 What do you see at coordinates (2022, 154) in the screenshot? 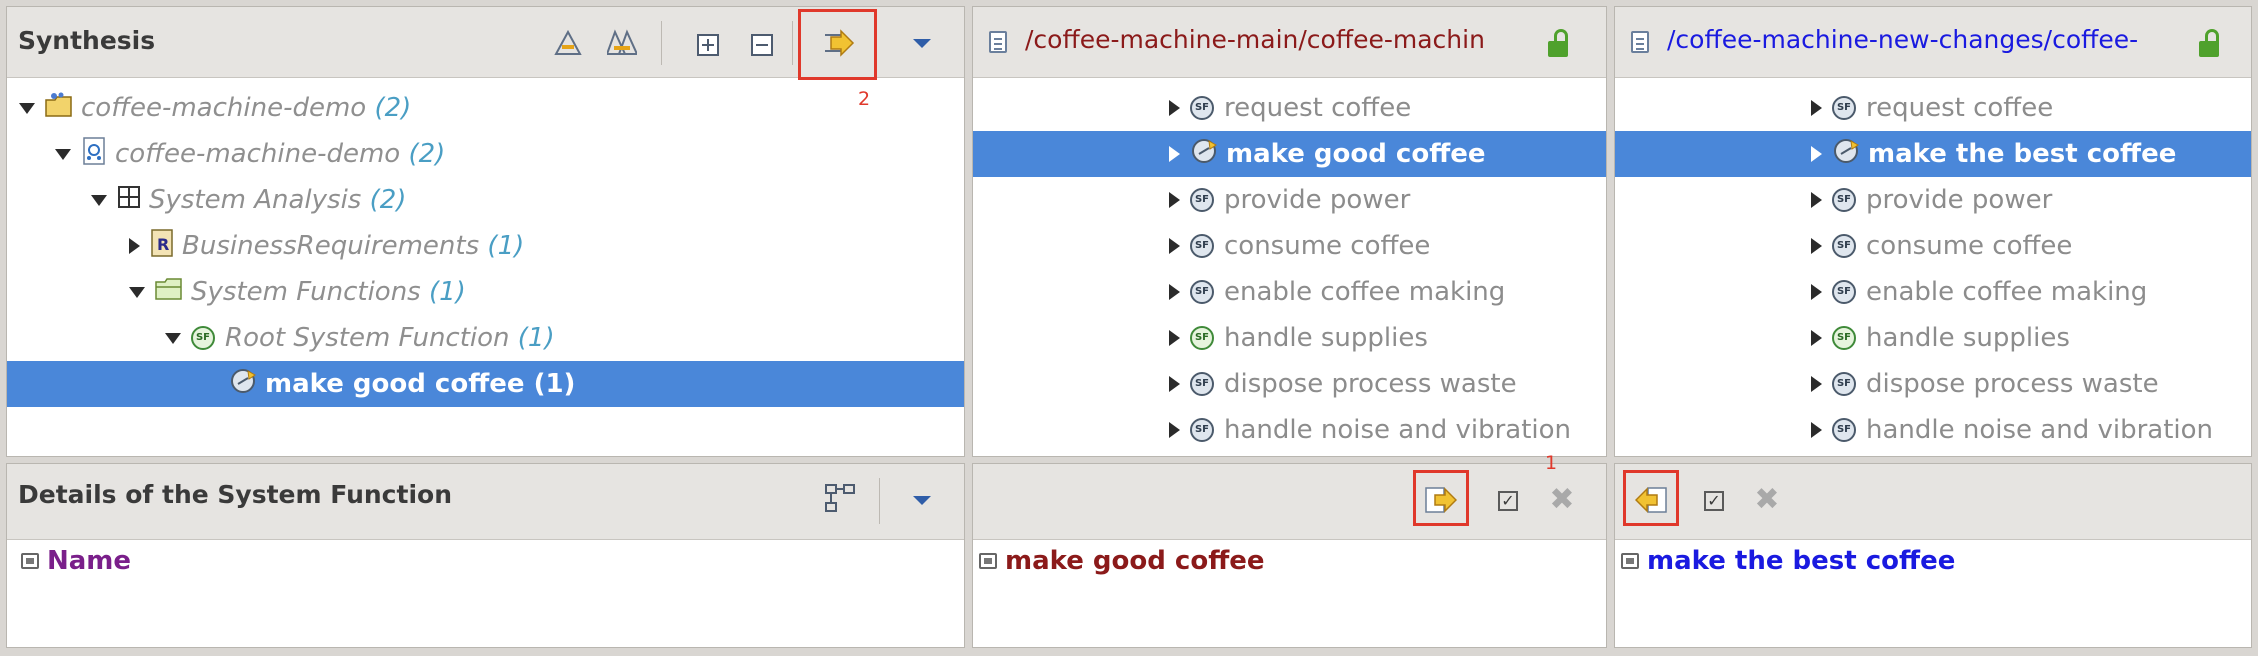
I see `tree-item-label: make the best coffee` at bounding box center [2022, 154].